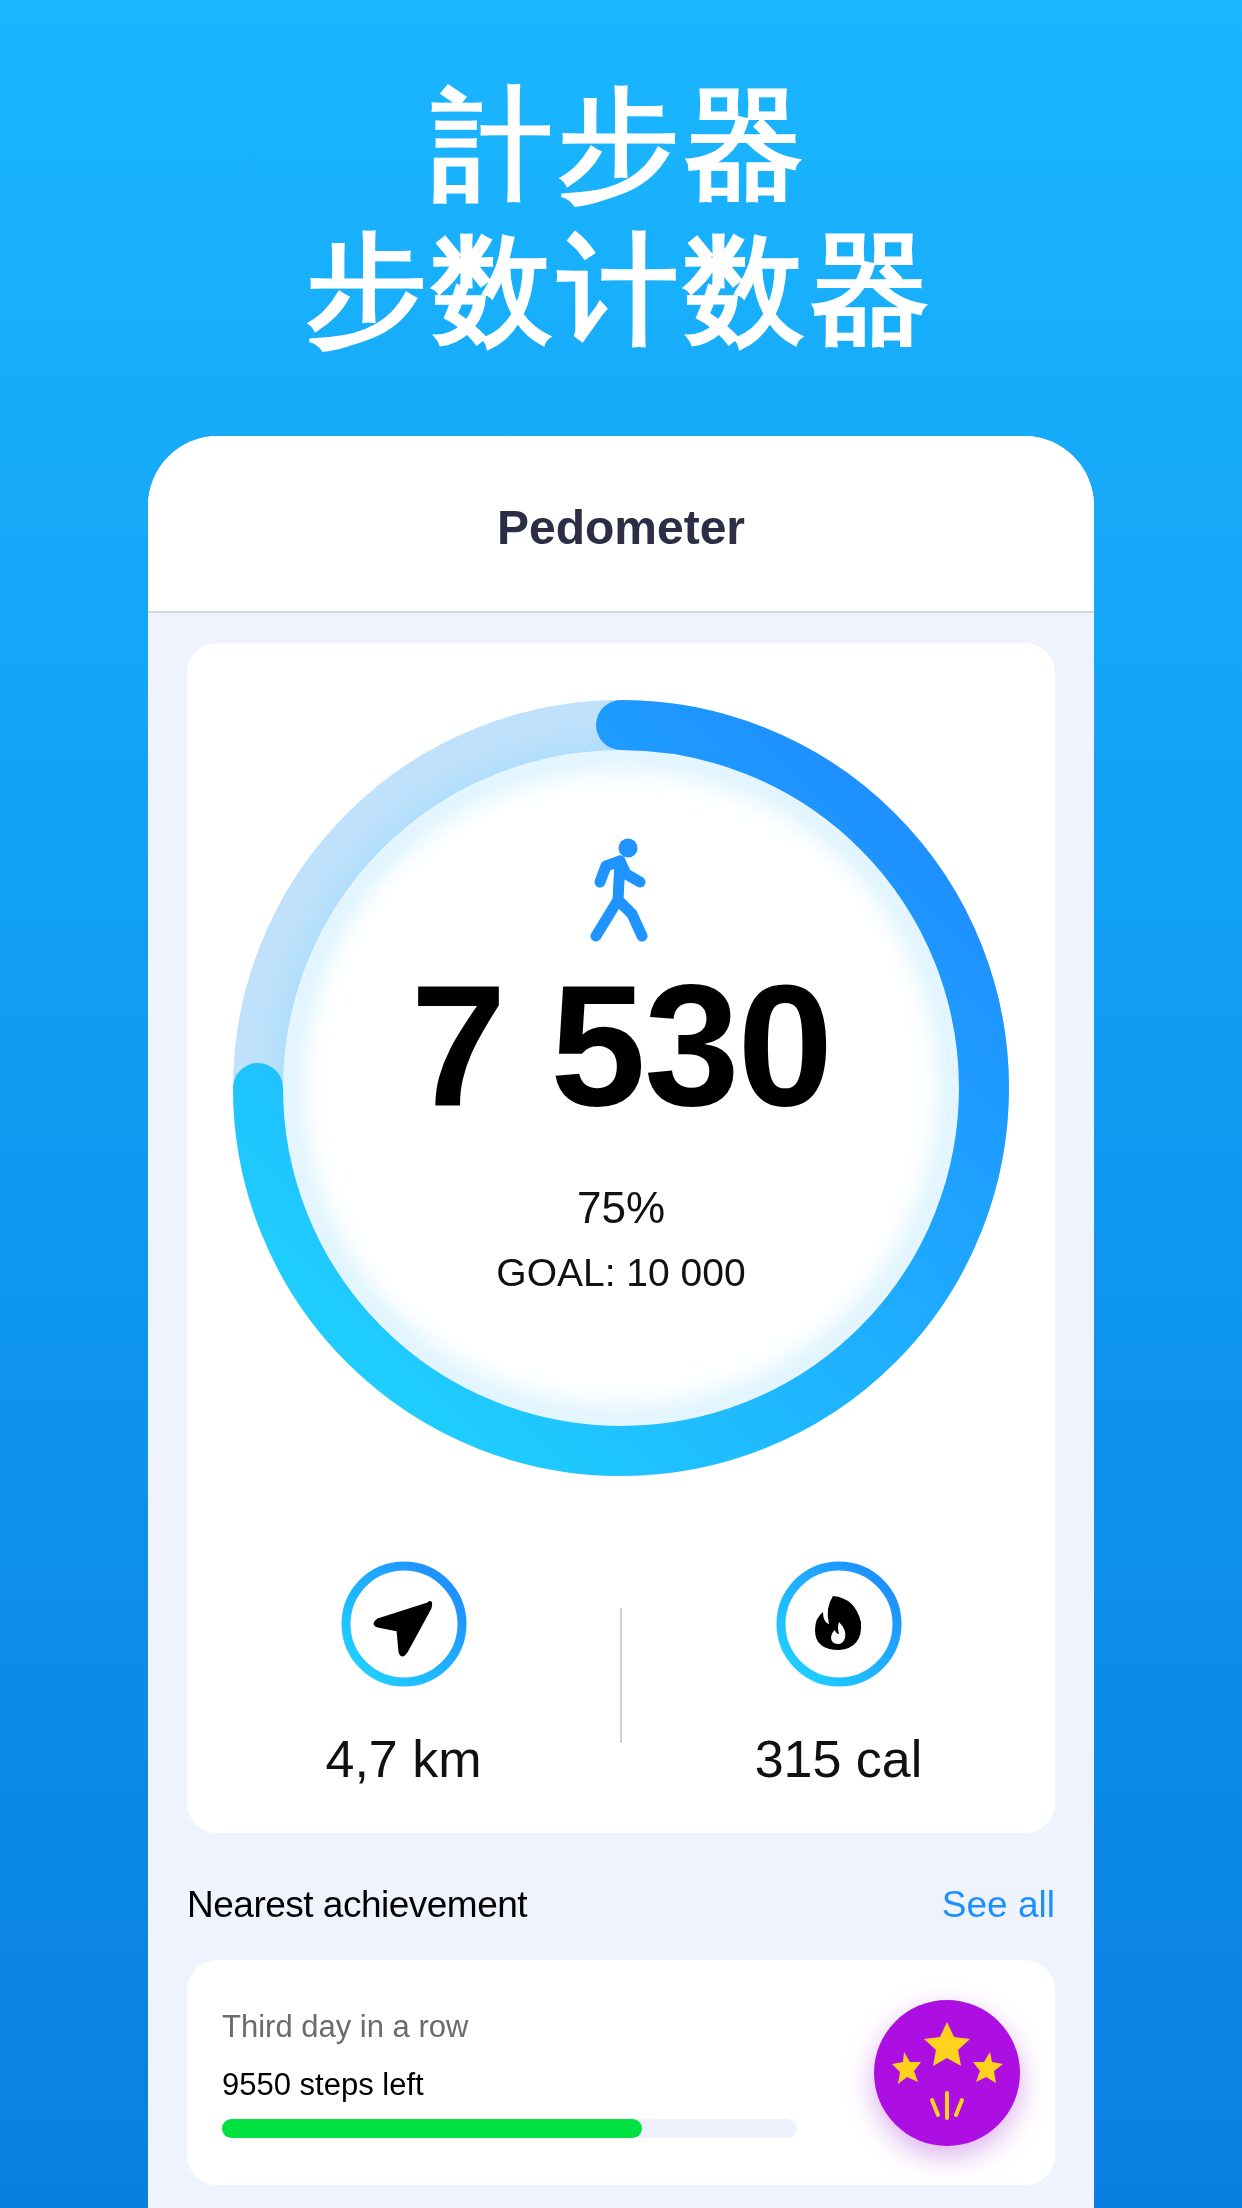 The width and height of the screenshot is (1242, 2208). What do you see at coordinates (621, 290) in the screenshot?
I see `headline: 步数计数器` at bounding box center [621, 290].